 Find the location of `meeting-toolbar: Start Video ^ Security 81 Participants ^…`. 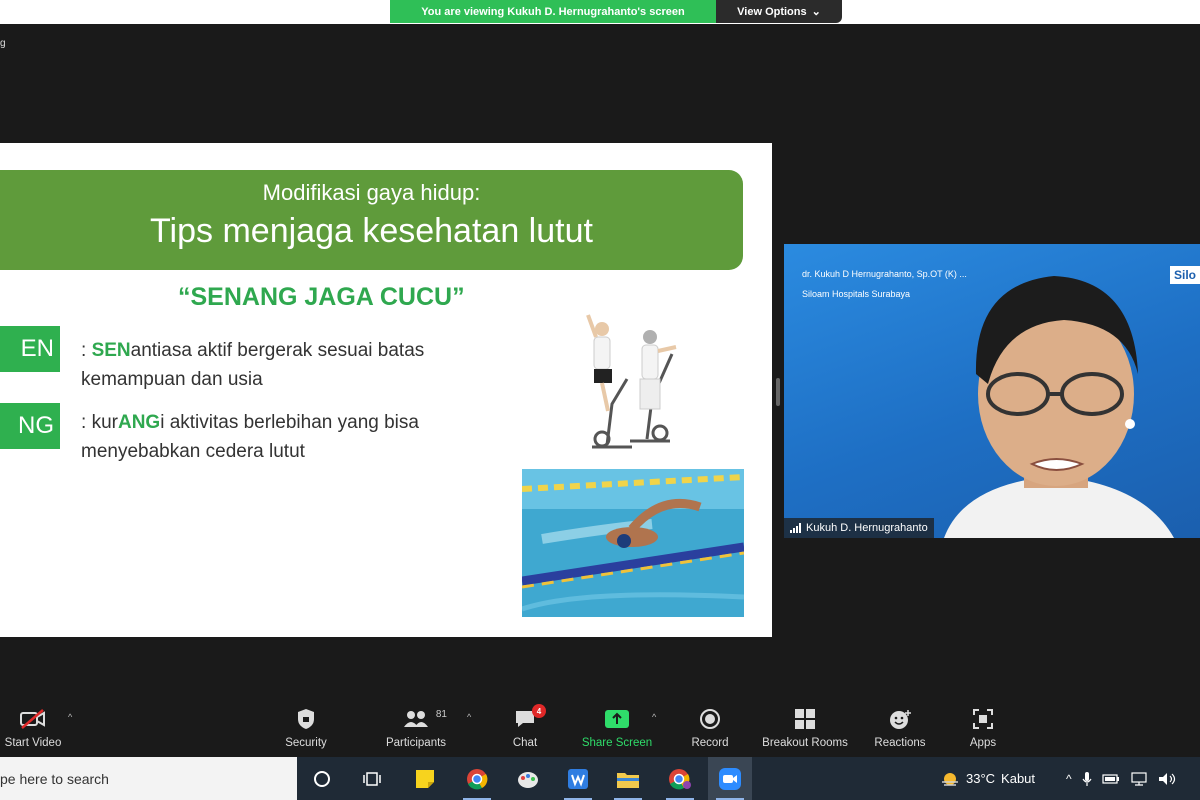

meeting-toolbar: Start Video ^ Security 81 Participants ^… is located at coordinates (600, 728).